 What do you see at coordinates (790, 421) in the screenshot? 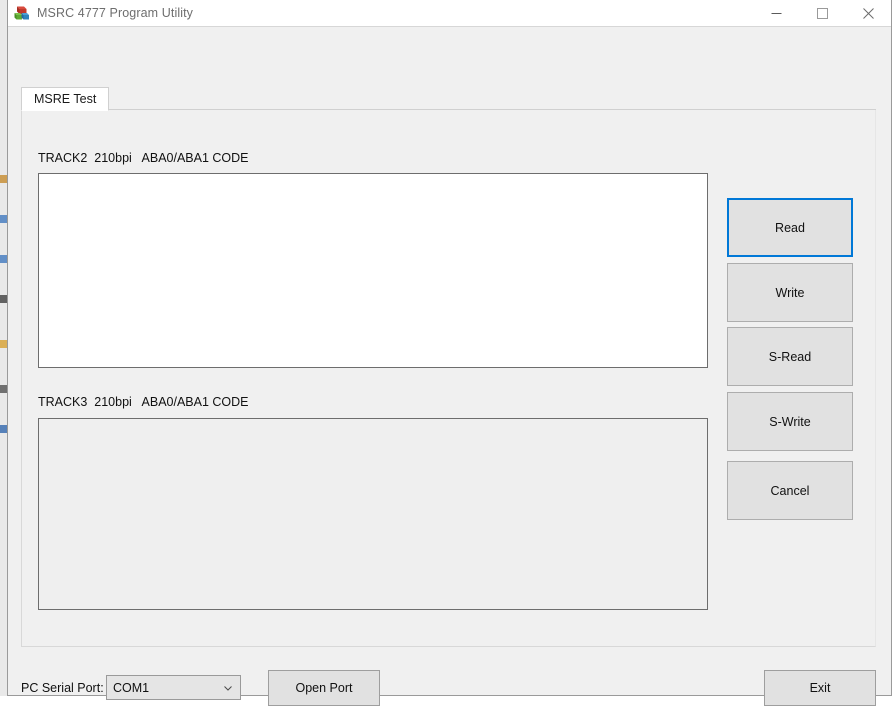
I see `s-write-button: S-Write` at bounding box center [790, 421].